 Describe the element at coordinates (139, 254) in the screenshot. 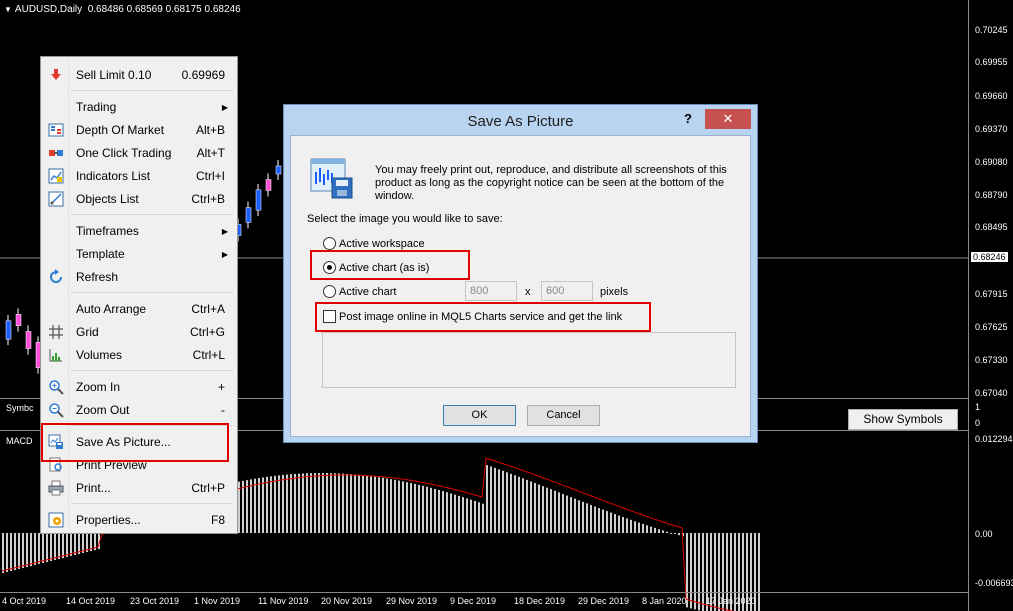

I see `menu-item-template: Template ▶` at that location.